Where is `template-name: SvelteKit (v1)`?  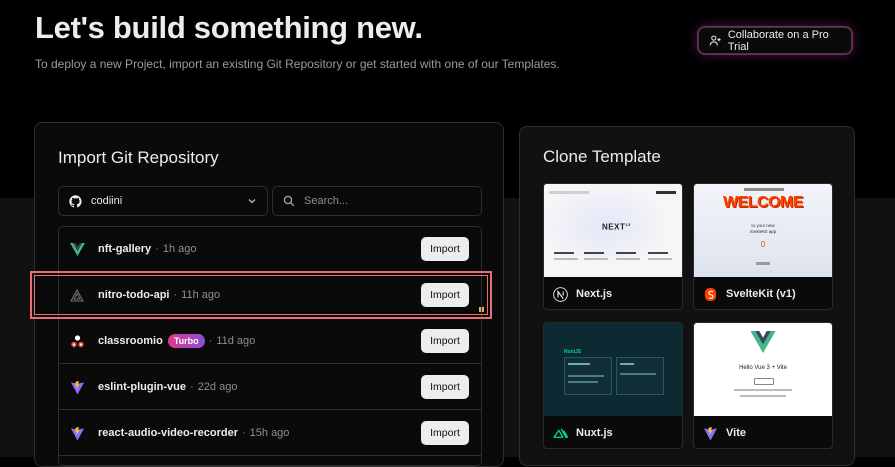
template-name: SvelteKit (v1) is located at coordinates (761, 294).